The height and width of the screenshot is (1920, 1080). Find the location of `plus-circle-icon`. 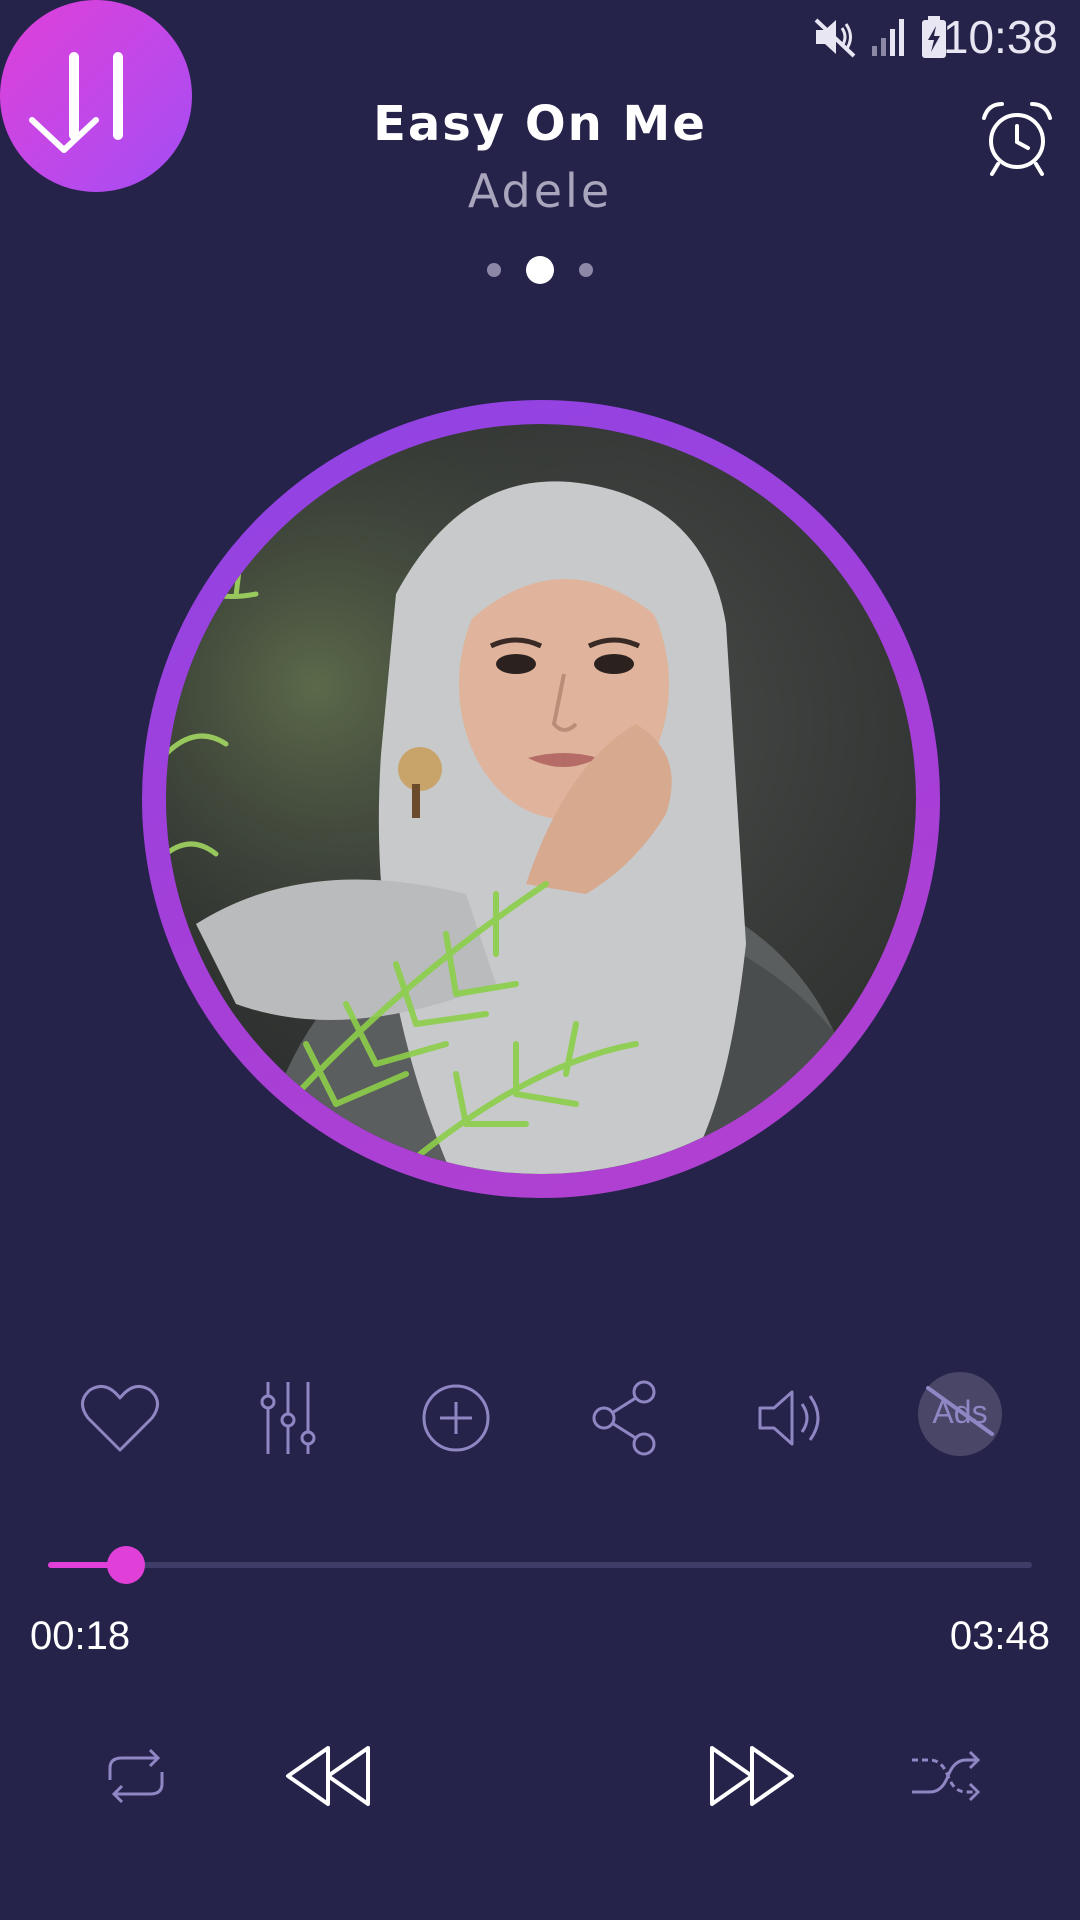

plus-circle-icon is located at coordinates (456, 1418).